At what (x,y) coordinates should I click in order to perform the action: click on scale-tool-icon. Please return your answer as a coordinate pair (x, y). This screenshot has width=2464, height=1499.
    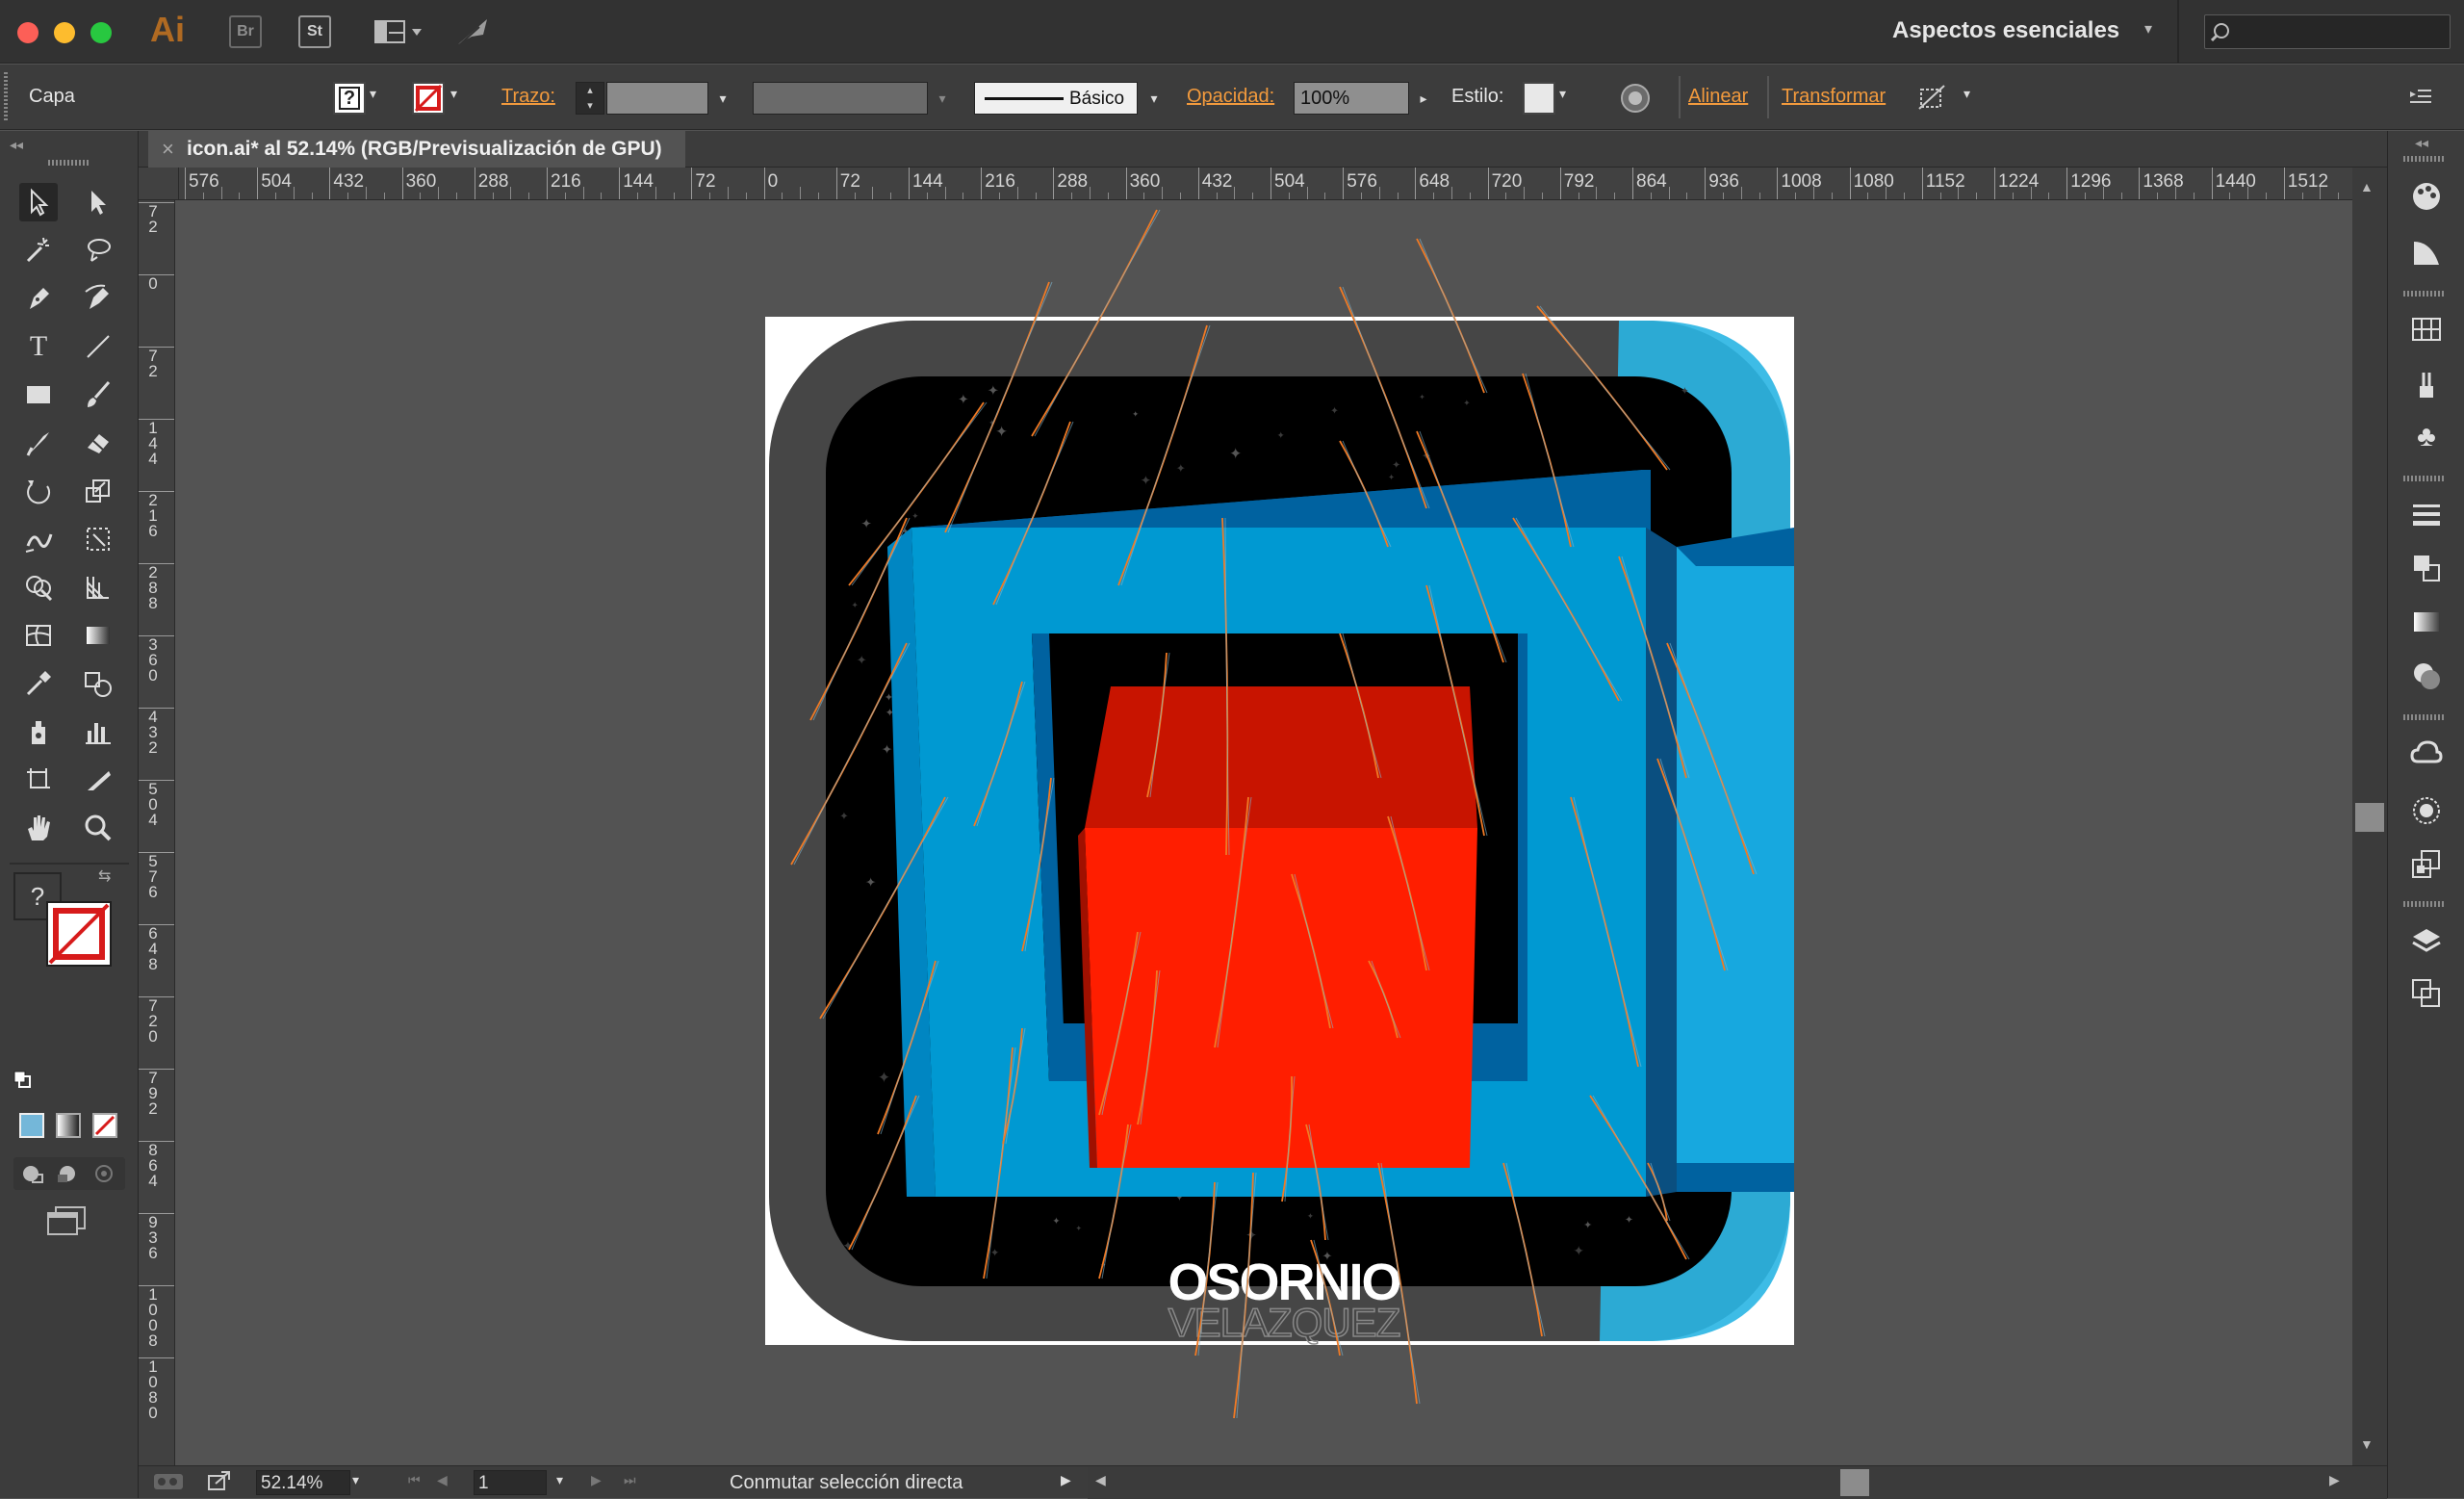
    Looking at the image, I should click on (98, 491).